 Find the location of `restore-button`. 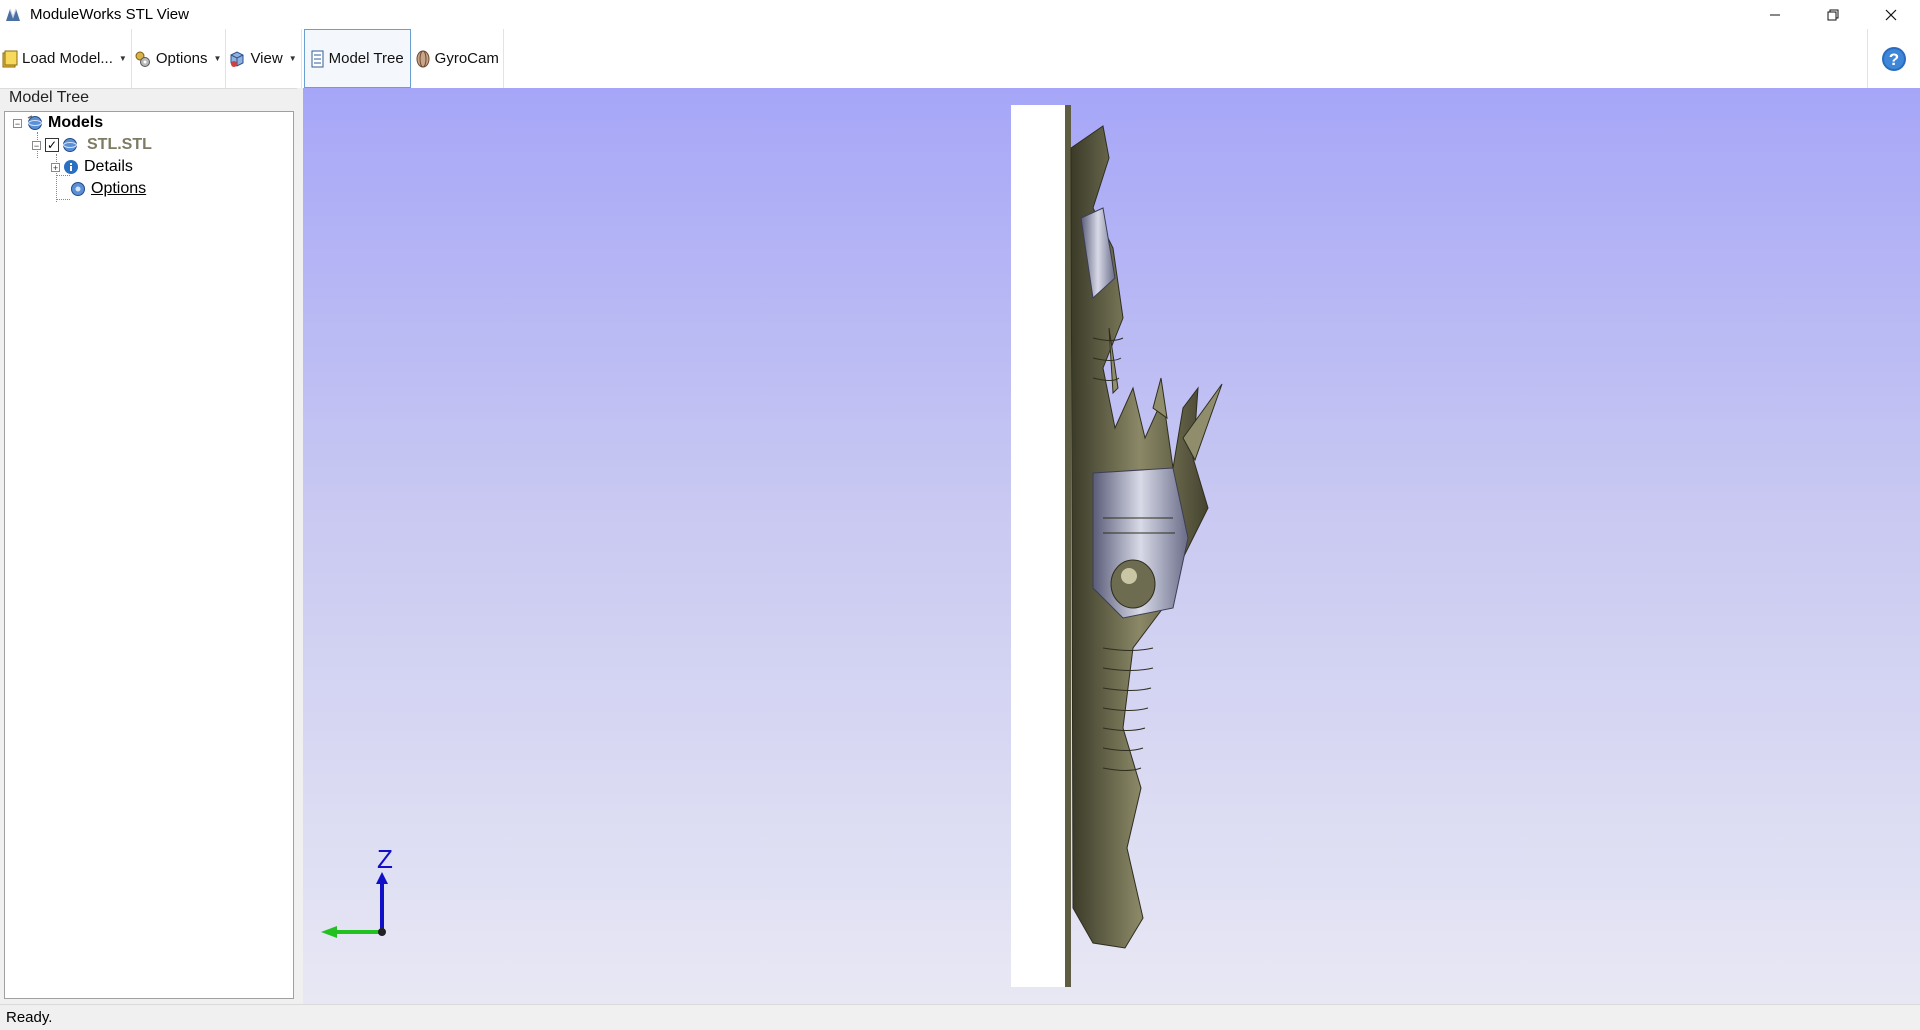

restore-button is located at coordinates (1833, 14).